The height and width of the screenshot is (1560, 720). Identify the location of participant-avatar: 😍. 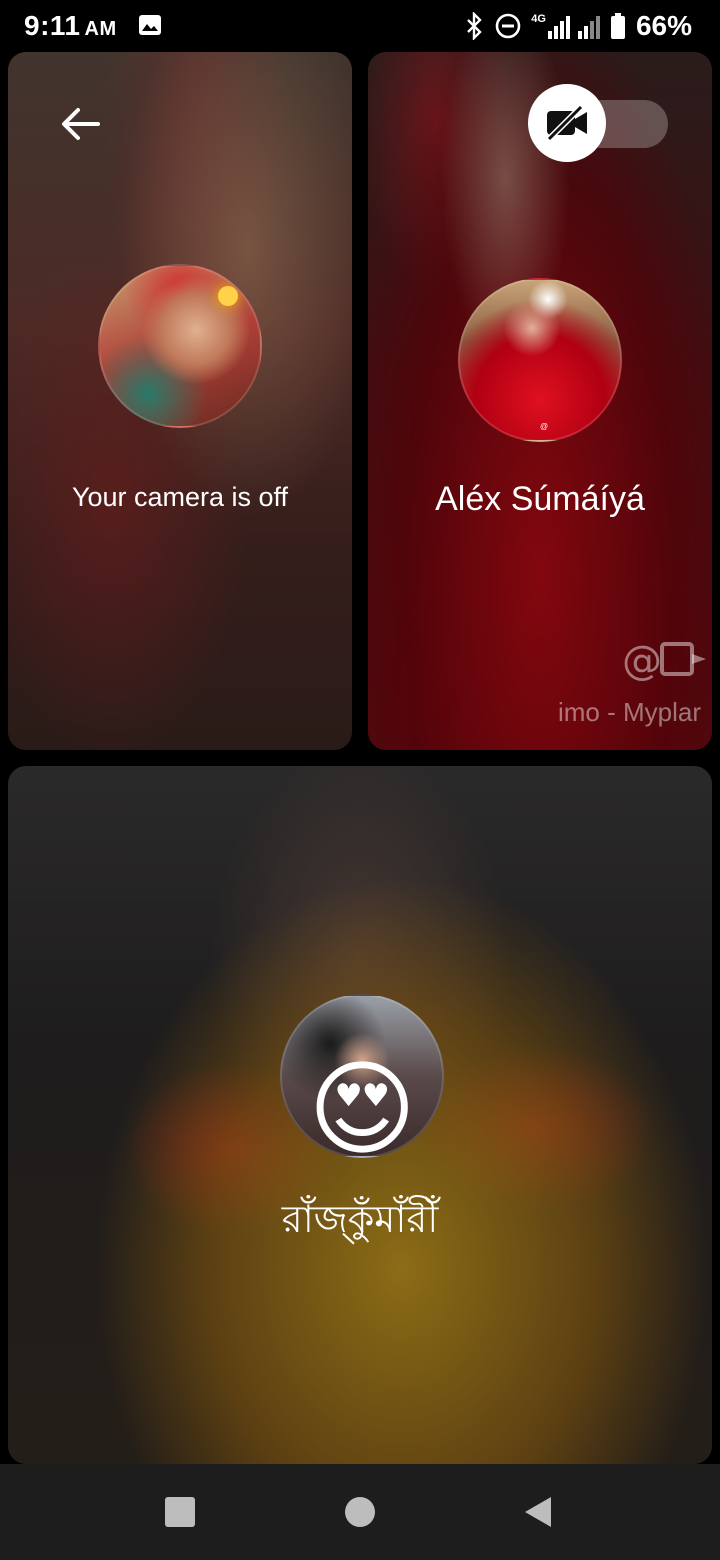
(362, 1076).